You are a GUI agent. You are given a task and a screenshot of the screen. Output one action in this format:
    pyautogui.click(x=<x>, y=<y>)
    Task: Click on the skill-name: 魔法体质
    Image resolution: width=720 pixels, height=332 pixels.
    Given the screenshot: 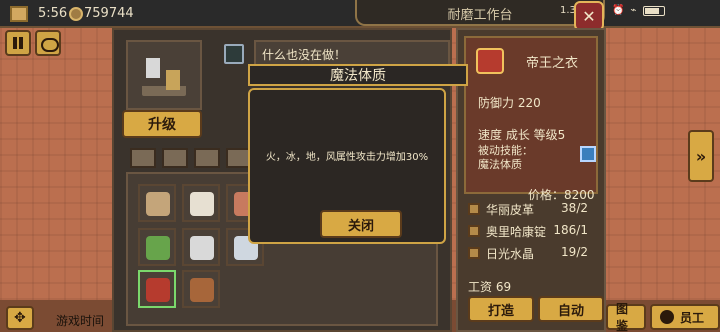 What is the action you would take?
    pyautogui.click(x=500, y=164)
    